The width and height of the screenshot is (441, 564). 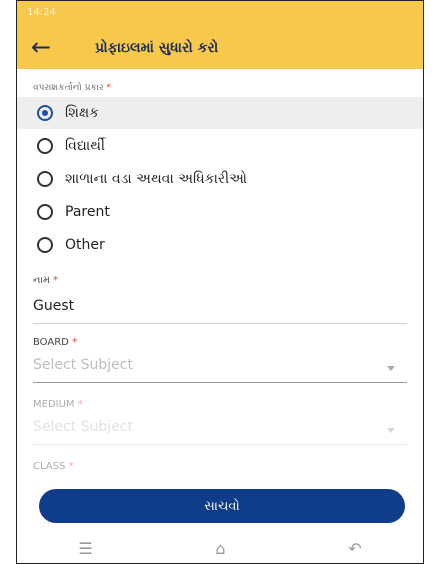 I want to click on app-header: 14:24 ← પ્રોફાઇલમાં સુધારો કરો, so click(x=220, y=35).